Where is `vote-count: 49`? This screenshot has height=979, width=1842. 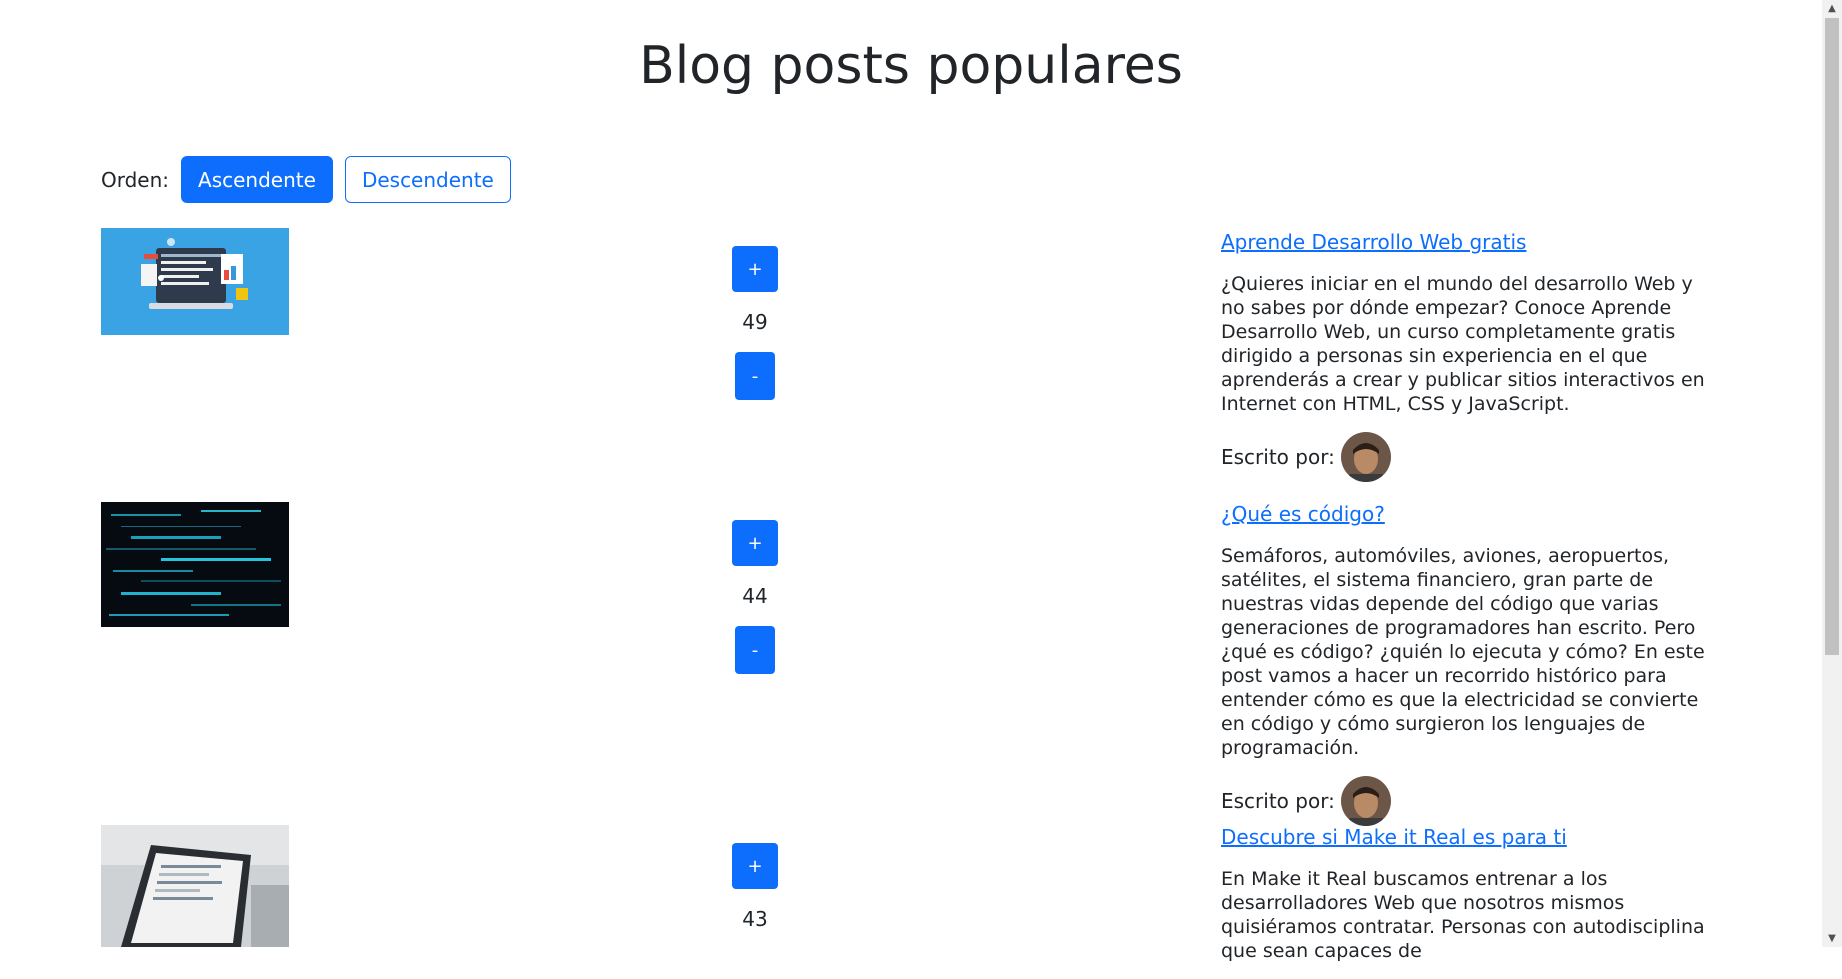 vote-count: 49 is located at coordinates (755, 322).